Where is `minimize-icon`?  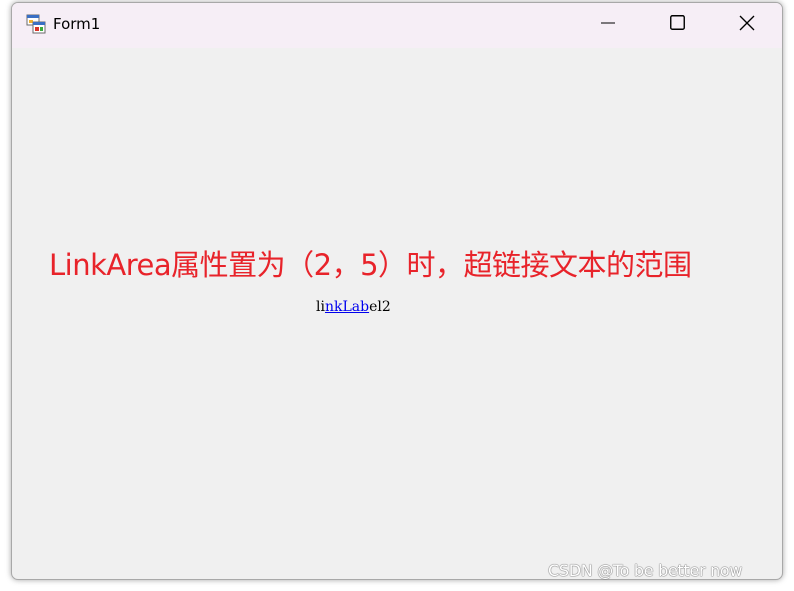 minimize-icon is located at coordinates (608, 24).